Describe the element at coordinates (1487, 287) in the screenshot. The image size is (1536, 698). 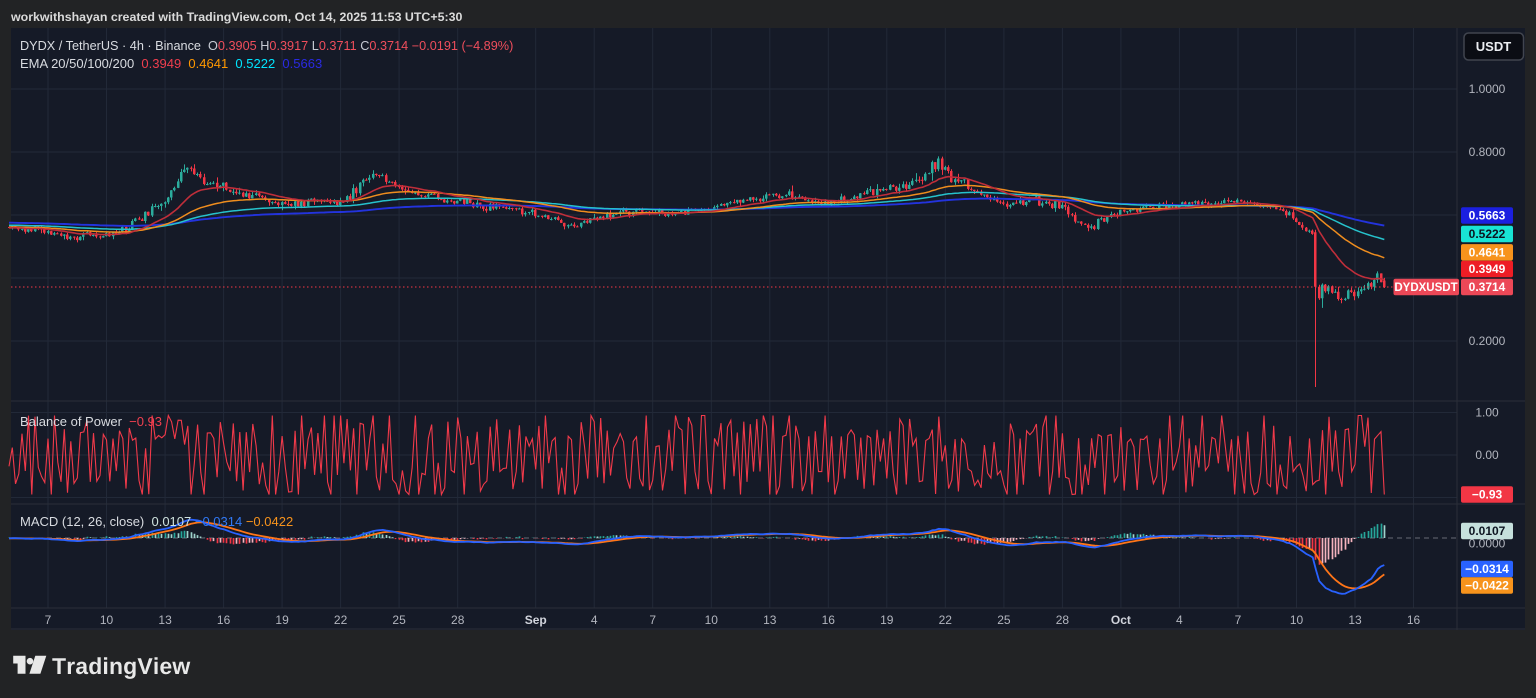
I see `svg-text: 0.3714` at that location.